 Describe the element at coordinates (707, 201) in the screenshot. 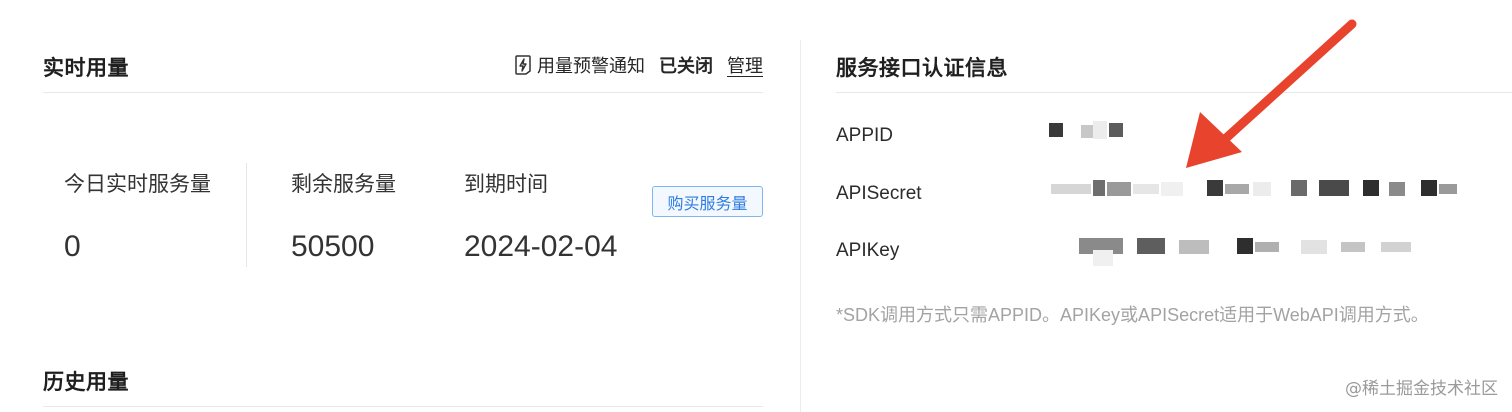

I see `buy-service-button: 购买服务量` at that location.